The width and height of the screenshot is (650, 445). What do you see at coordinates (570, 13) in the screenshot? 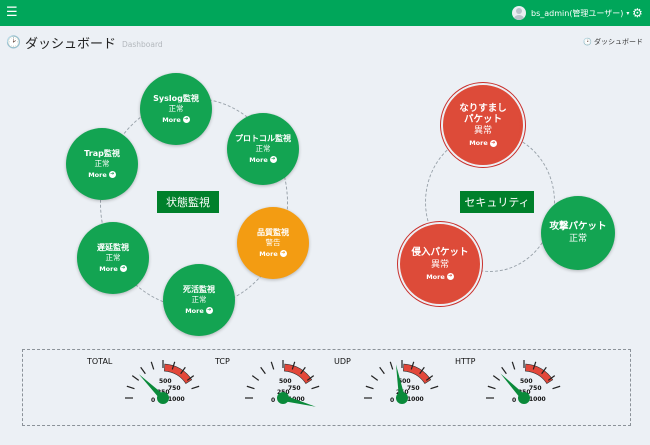
I see `user-menu: bs_admin(管理ユーザー) ▾` at bounding box center [570, 13].